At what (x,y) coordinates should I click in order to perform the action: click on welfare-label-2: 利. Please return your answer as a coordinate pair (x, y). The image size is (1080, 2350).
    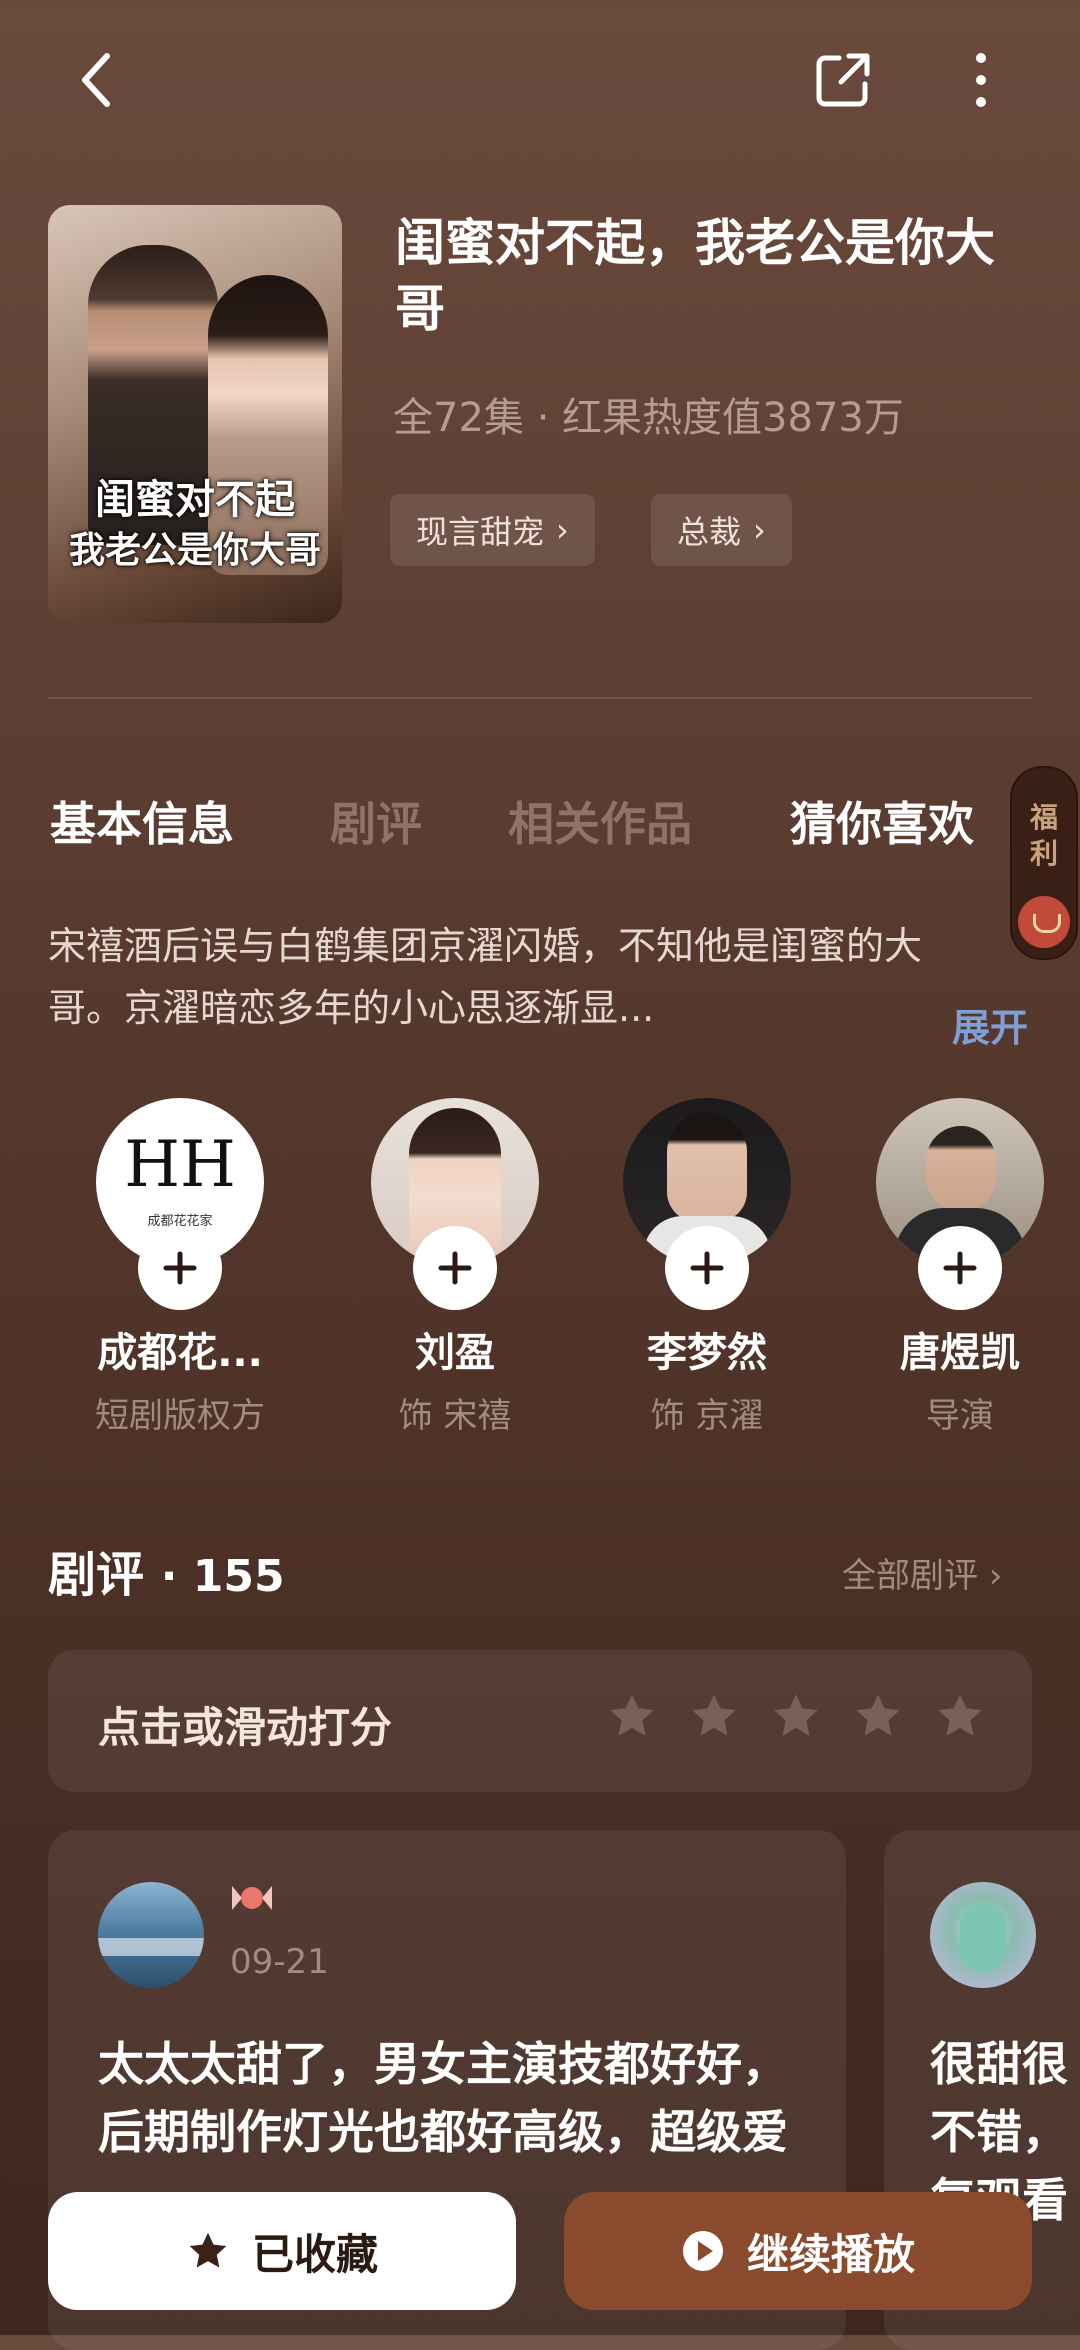
    Looking at the image, I should click on (1043, 853).